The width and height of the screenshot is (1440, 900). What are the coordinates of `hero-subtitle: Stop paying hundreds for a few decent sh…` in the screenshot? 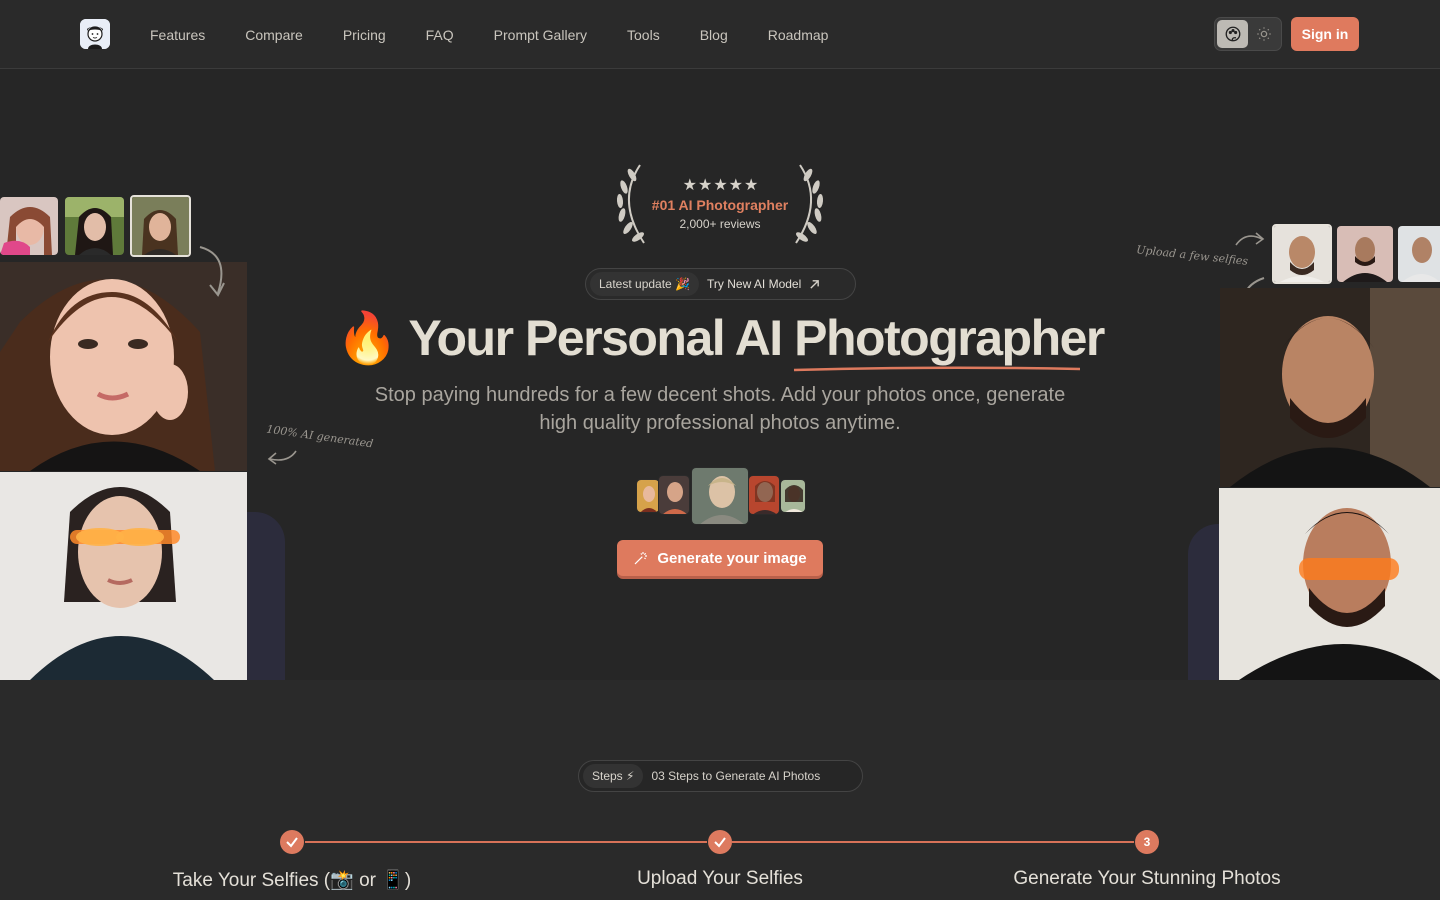 It's located at (720, 409).